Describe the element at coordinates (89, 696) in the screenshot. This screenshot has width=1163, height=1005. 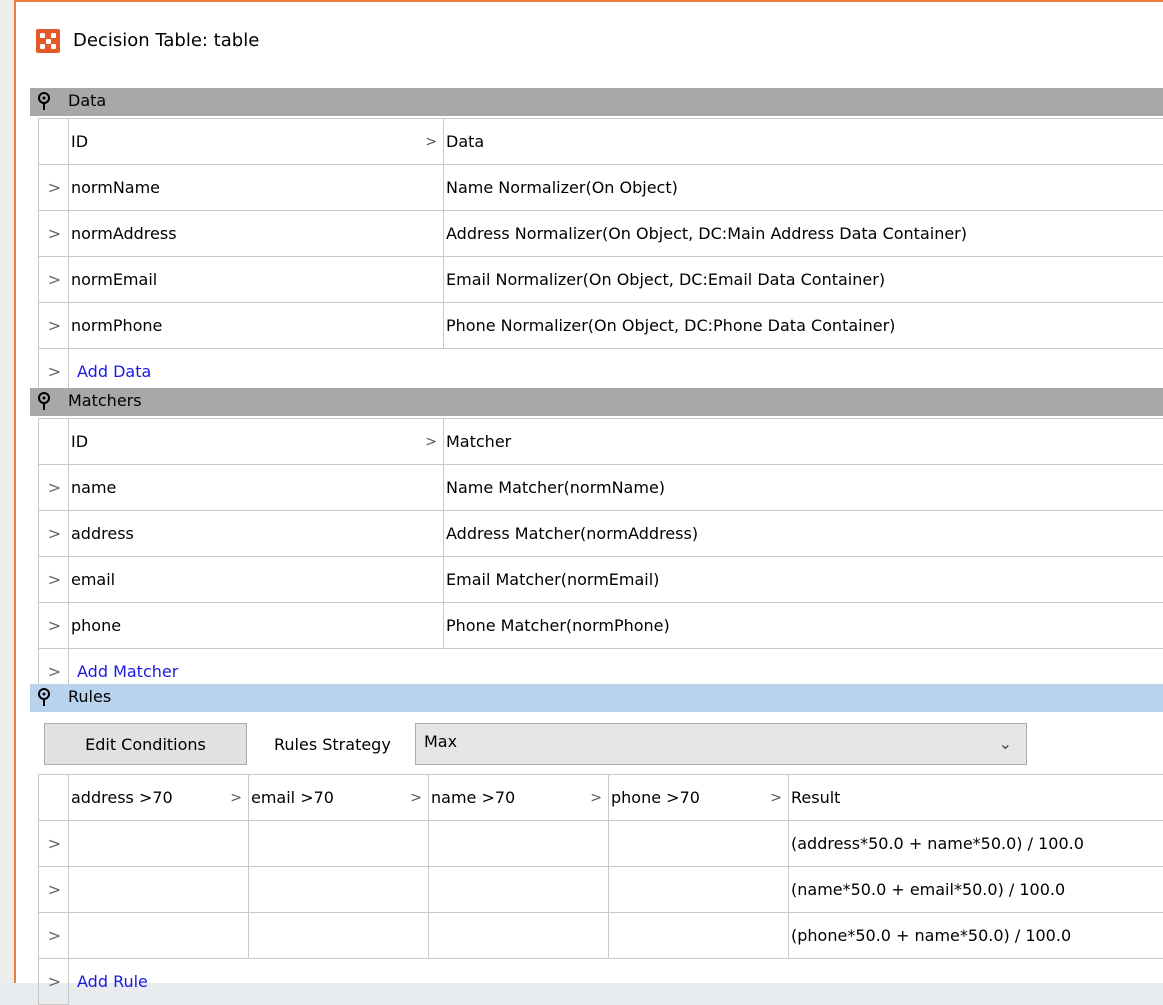
I see `rules-section-title: Rules` at that location.